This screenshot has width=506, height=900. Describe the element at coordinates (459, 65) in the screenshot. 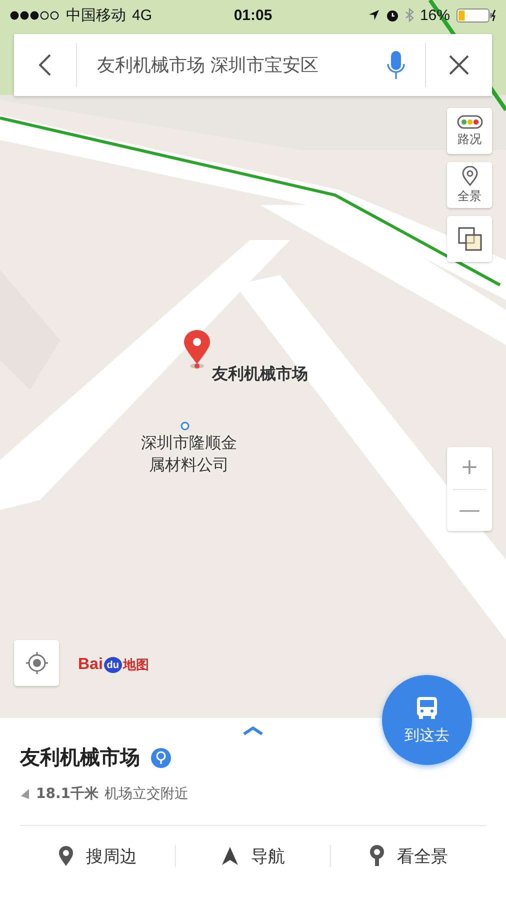

I see `close-icon` at that location.